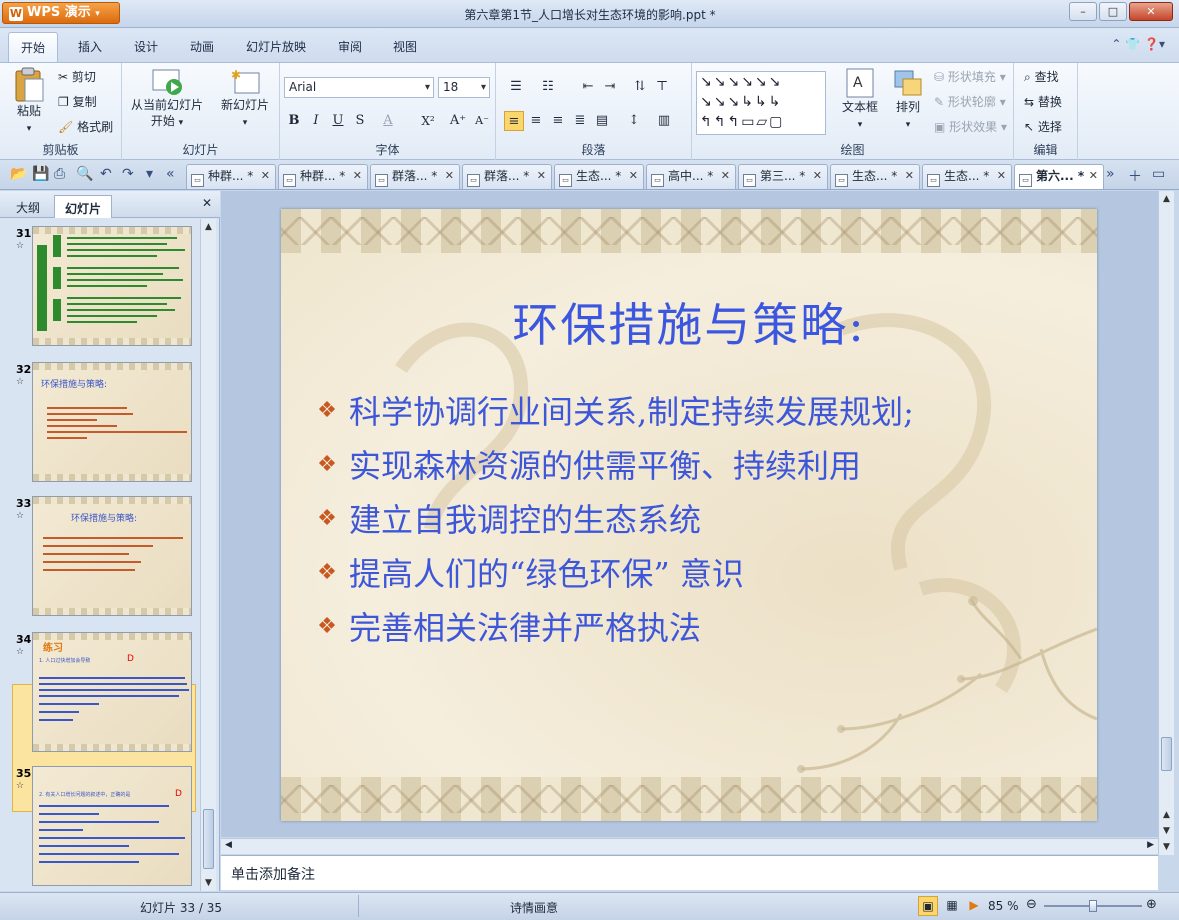 This screenshot has width=1179, height=920. Describe the element at coordinates (40, 174) in the screenshot. I see `save-icon: 💾` at that location.